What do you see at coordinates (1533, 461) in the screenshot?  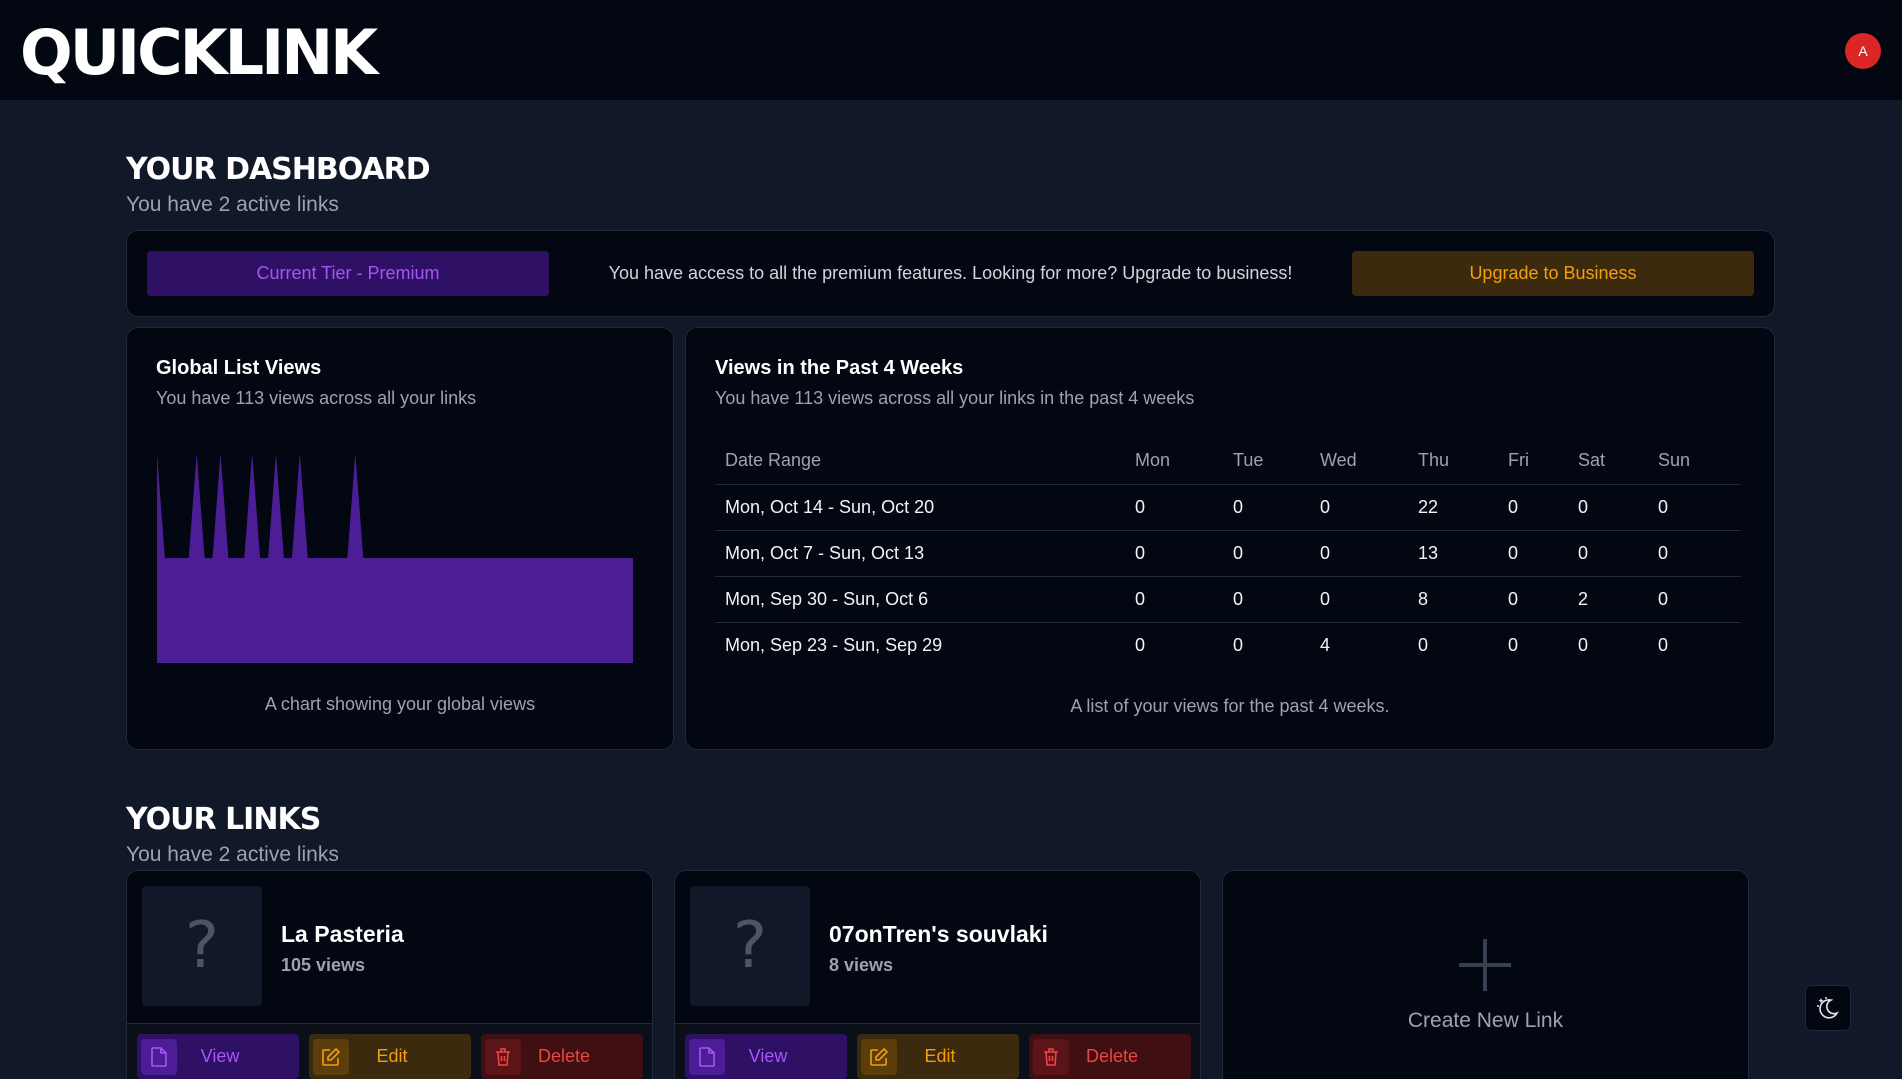 I see `column-header: Fri` at bounding box center [1533, 461].